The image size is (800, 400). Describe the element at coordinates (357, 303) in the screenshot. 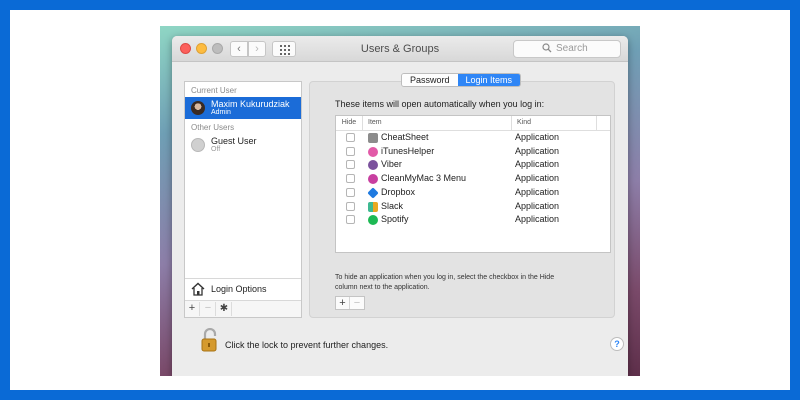

I see `remove-login-item-button: −` at that location.